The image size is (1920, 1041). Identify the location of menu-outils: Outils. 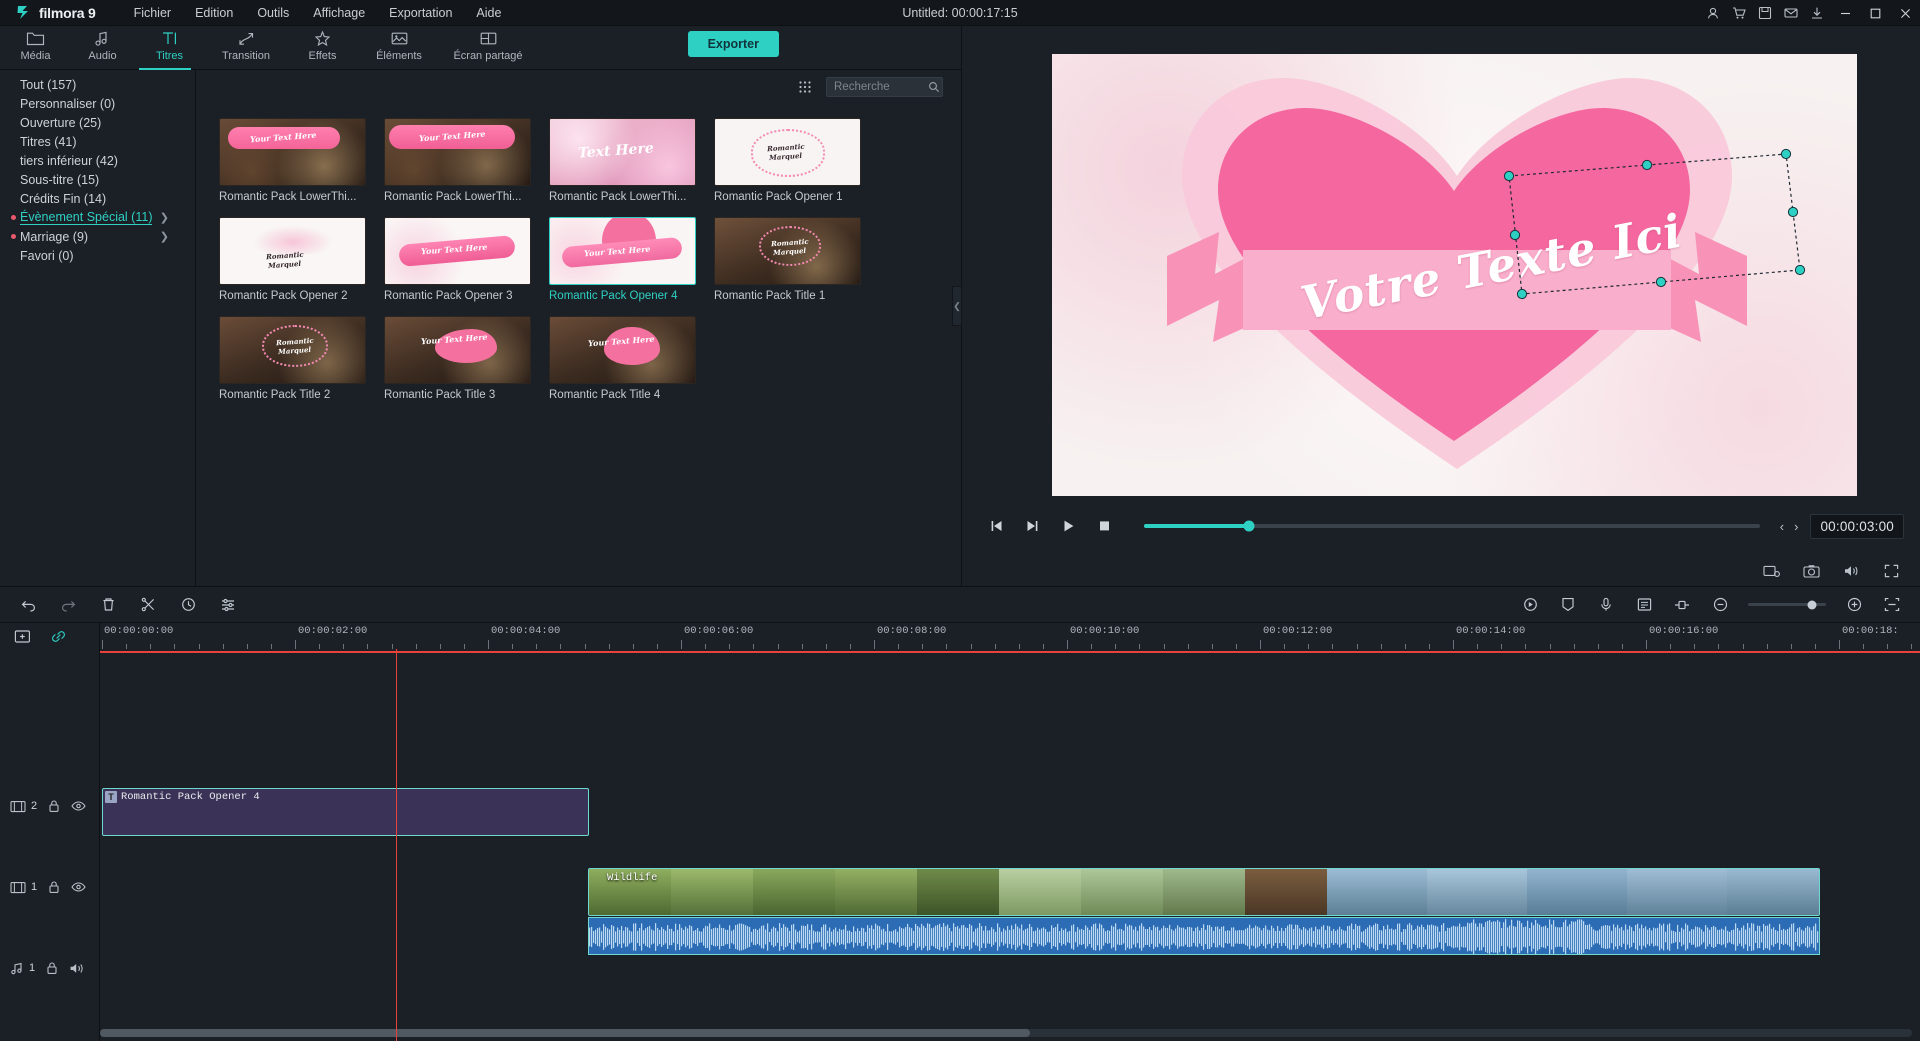
(273, 13).